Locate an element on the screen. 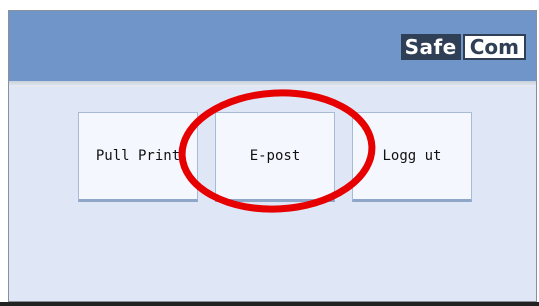 Image resolution: width=539 pixels, height=306 pixels. logg-ut-label: Logg ut is located at coordinates (412, 156).